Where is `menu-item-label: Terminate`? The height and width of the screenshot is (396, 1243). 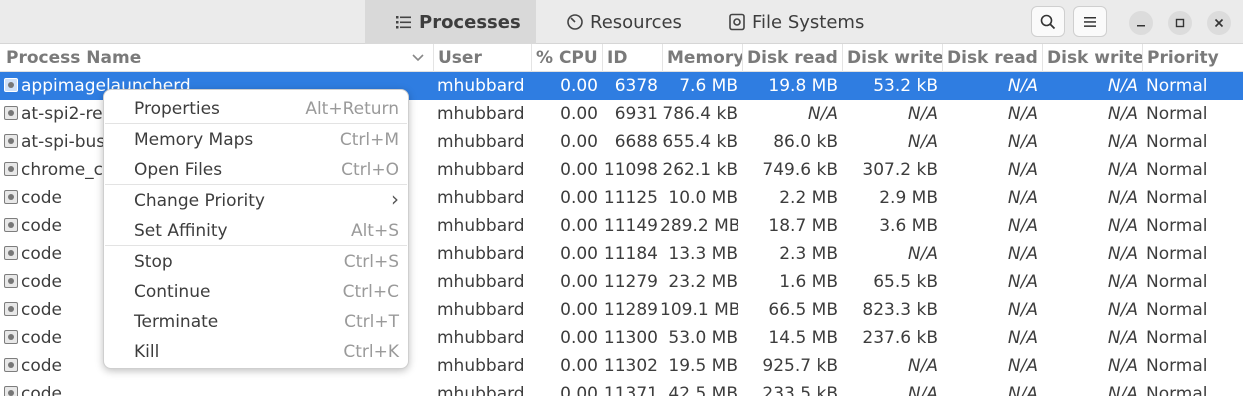
menu-item-label: Terminate is located at coordinates (176, 322).